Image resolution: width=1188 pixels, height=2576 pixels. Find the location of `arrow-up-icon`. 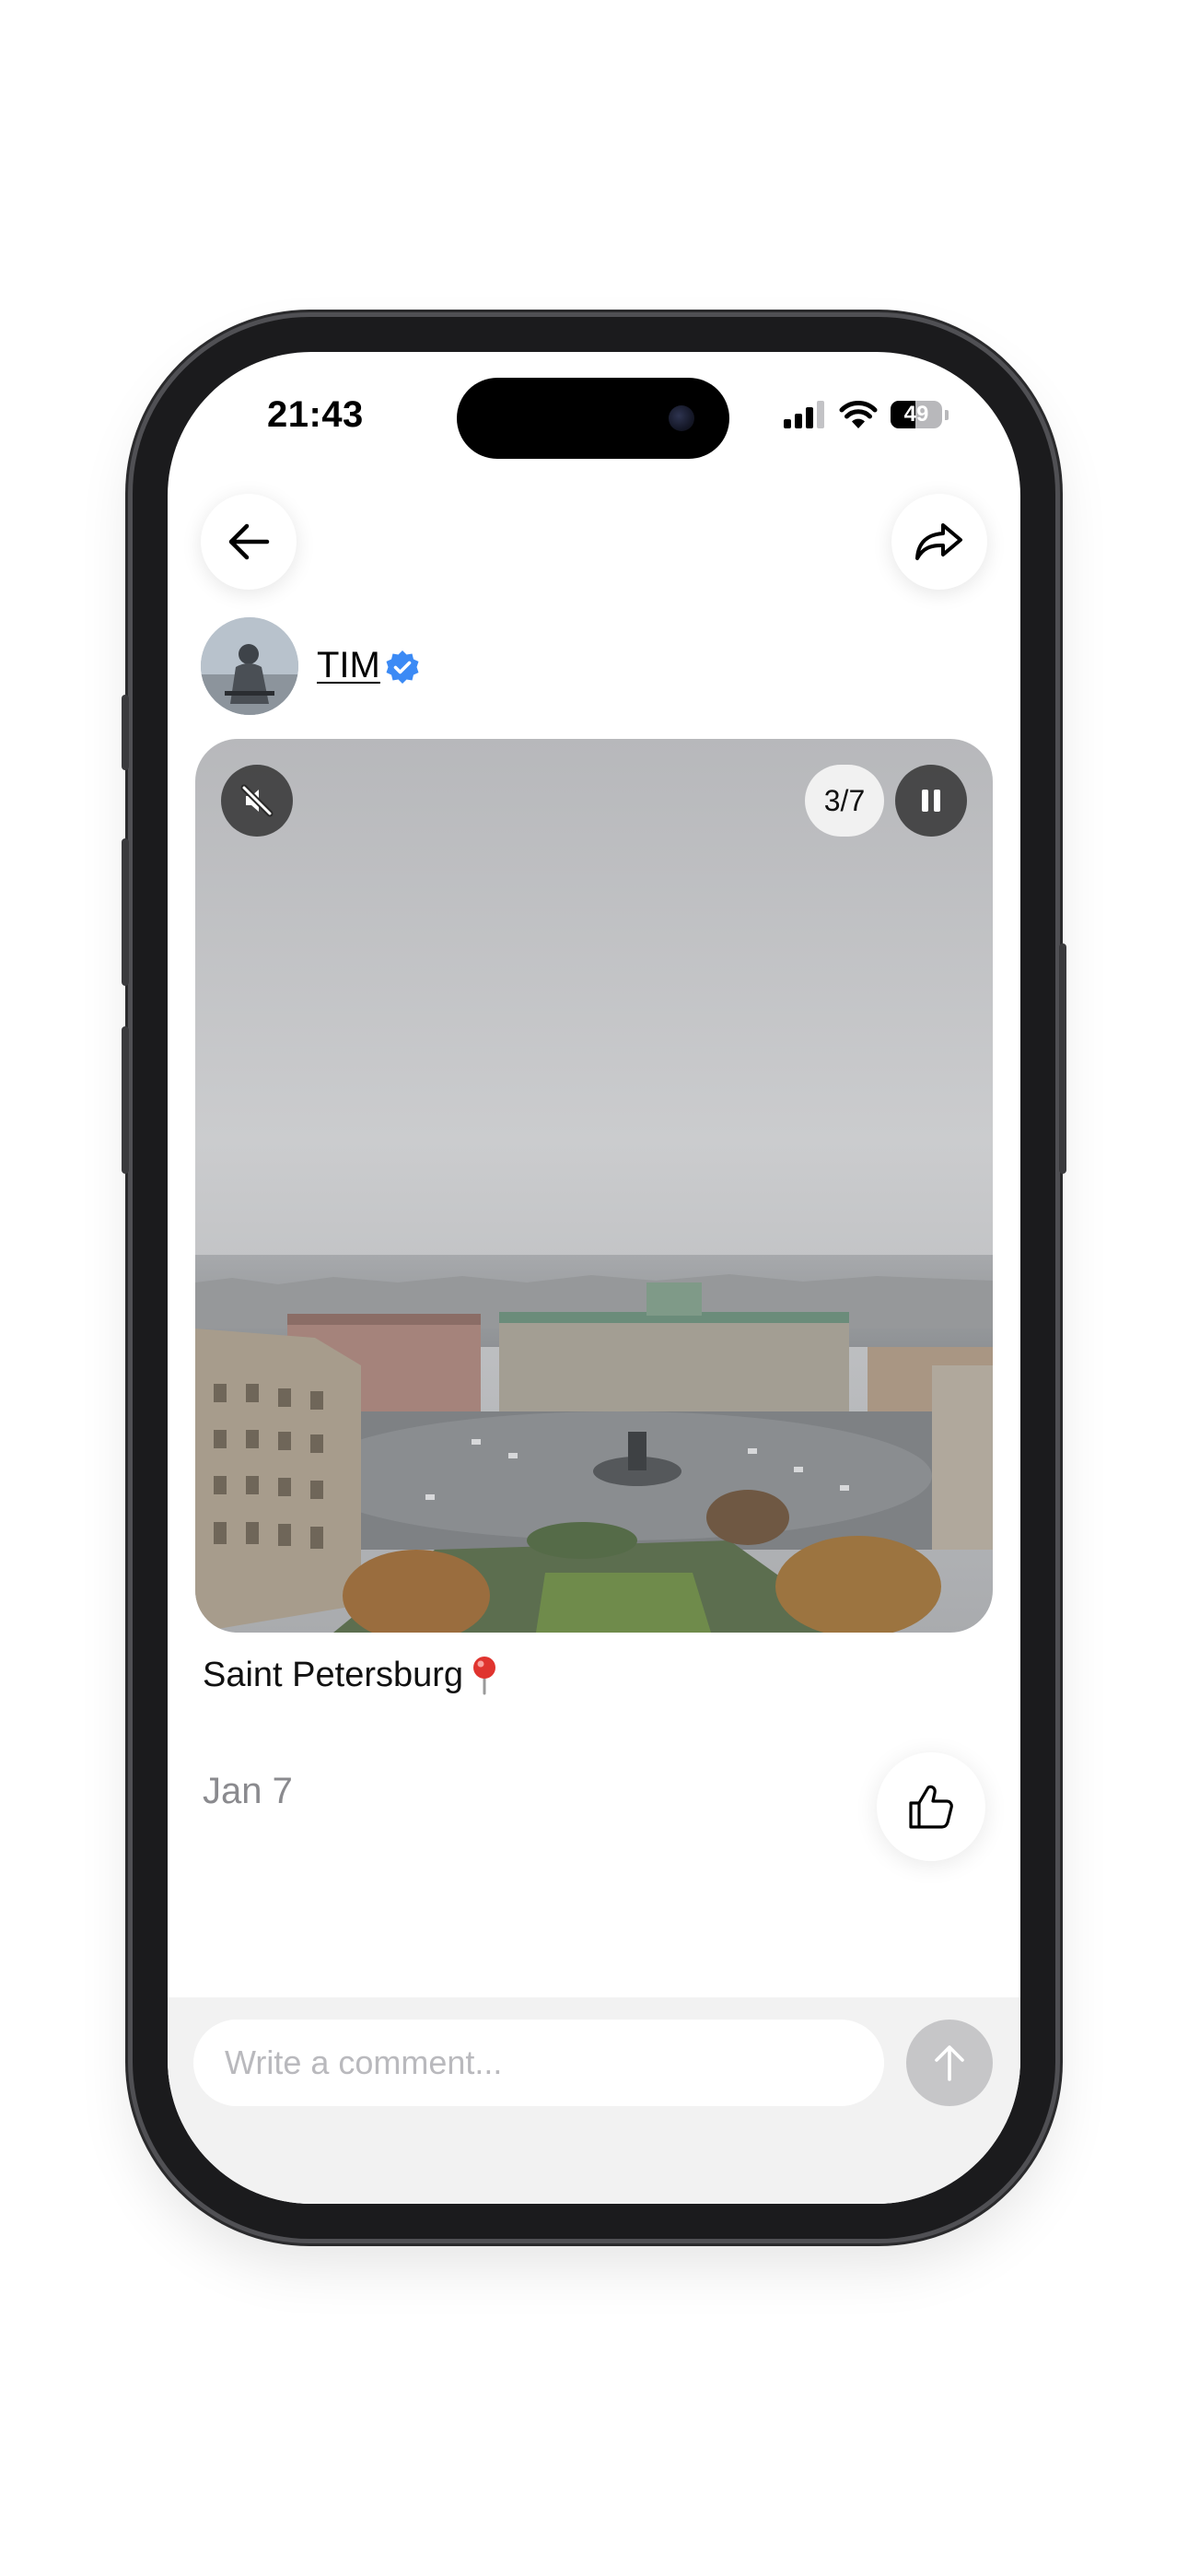

arrow-up-icon is located at coordinates (949, 2063).